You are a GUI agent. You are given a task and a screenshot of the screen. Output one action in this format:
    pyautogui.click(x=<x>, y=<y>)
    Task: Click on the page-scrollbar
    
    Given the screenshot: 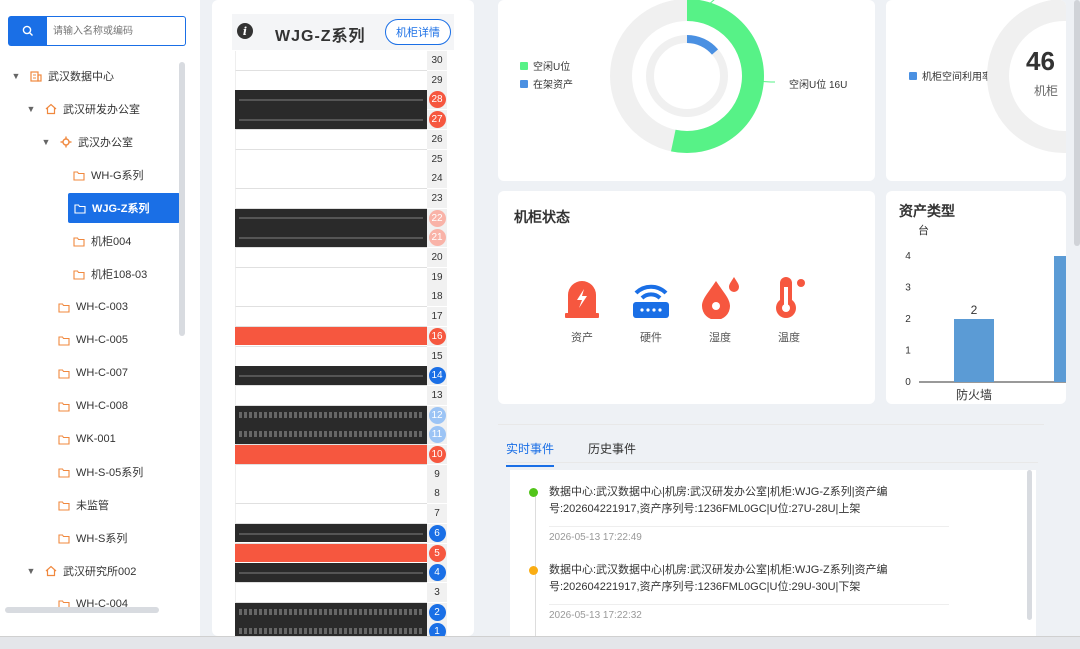 What is the action you would take?
    pyautogui.click(x=1077, y=123)
    